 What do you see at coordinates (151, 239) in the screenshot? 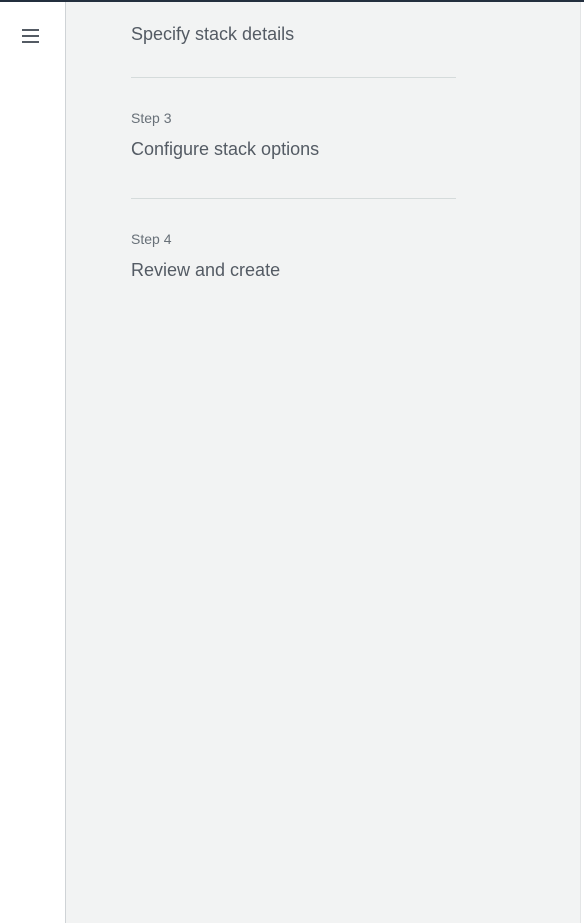
I see `step-number-label: Step 4` at bounding box center [151, 239].